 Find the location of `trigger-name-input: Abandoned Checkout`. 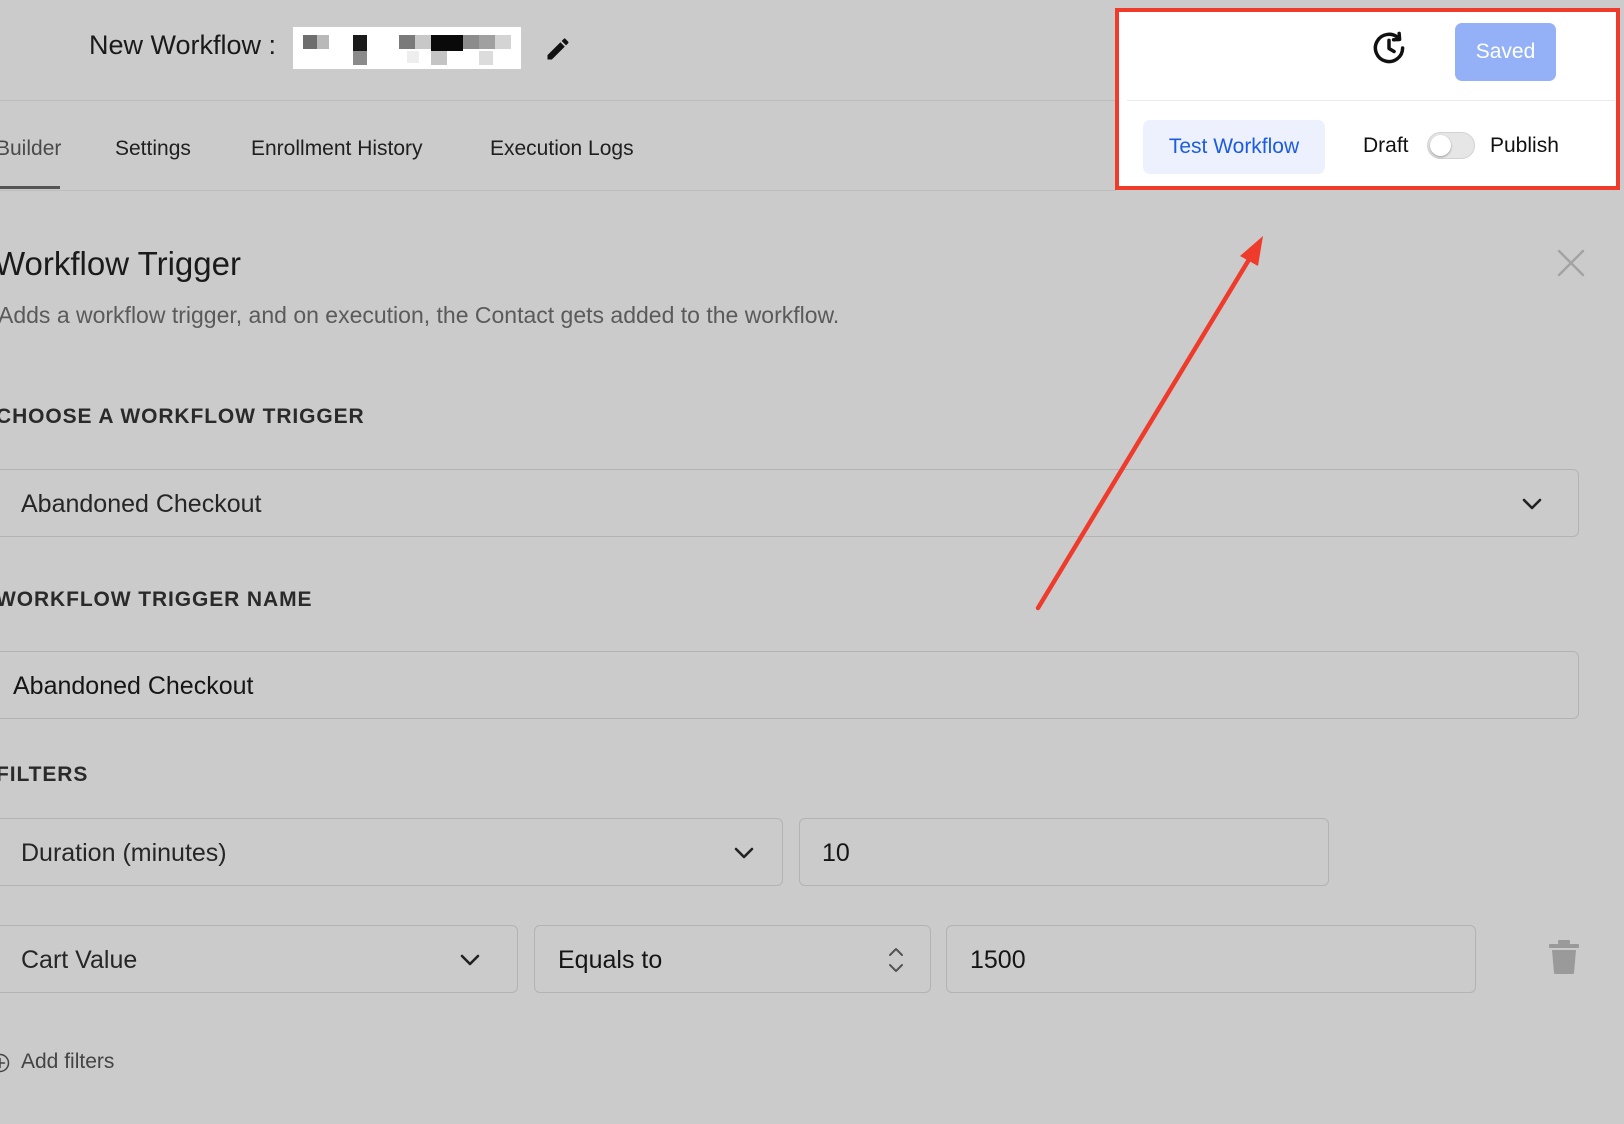

trigger-name-input: Abandoned Checkout is located at coordinates (789, 685).